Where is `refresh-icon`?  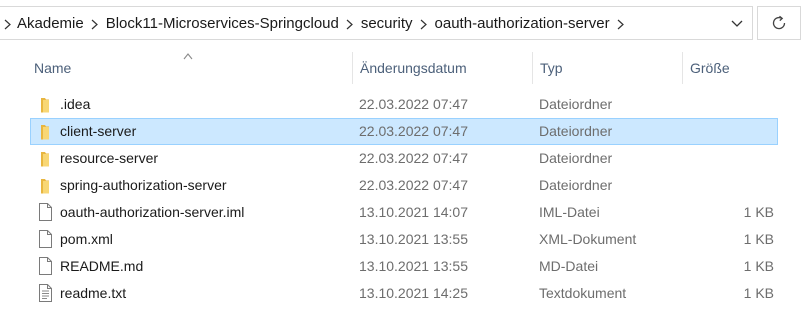
refresh-icon is located at coordinates (779, 22).